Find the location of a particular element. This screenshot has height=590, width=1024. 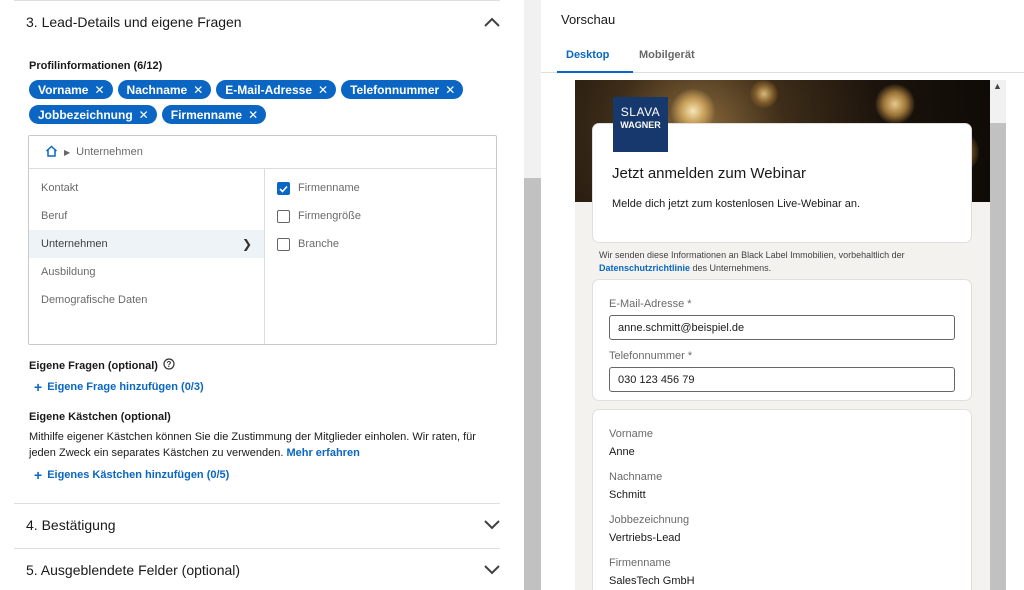

option-firmengroesse: Firmengröße is located at coordinates (319, 224).